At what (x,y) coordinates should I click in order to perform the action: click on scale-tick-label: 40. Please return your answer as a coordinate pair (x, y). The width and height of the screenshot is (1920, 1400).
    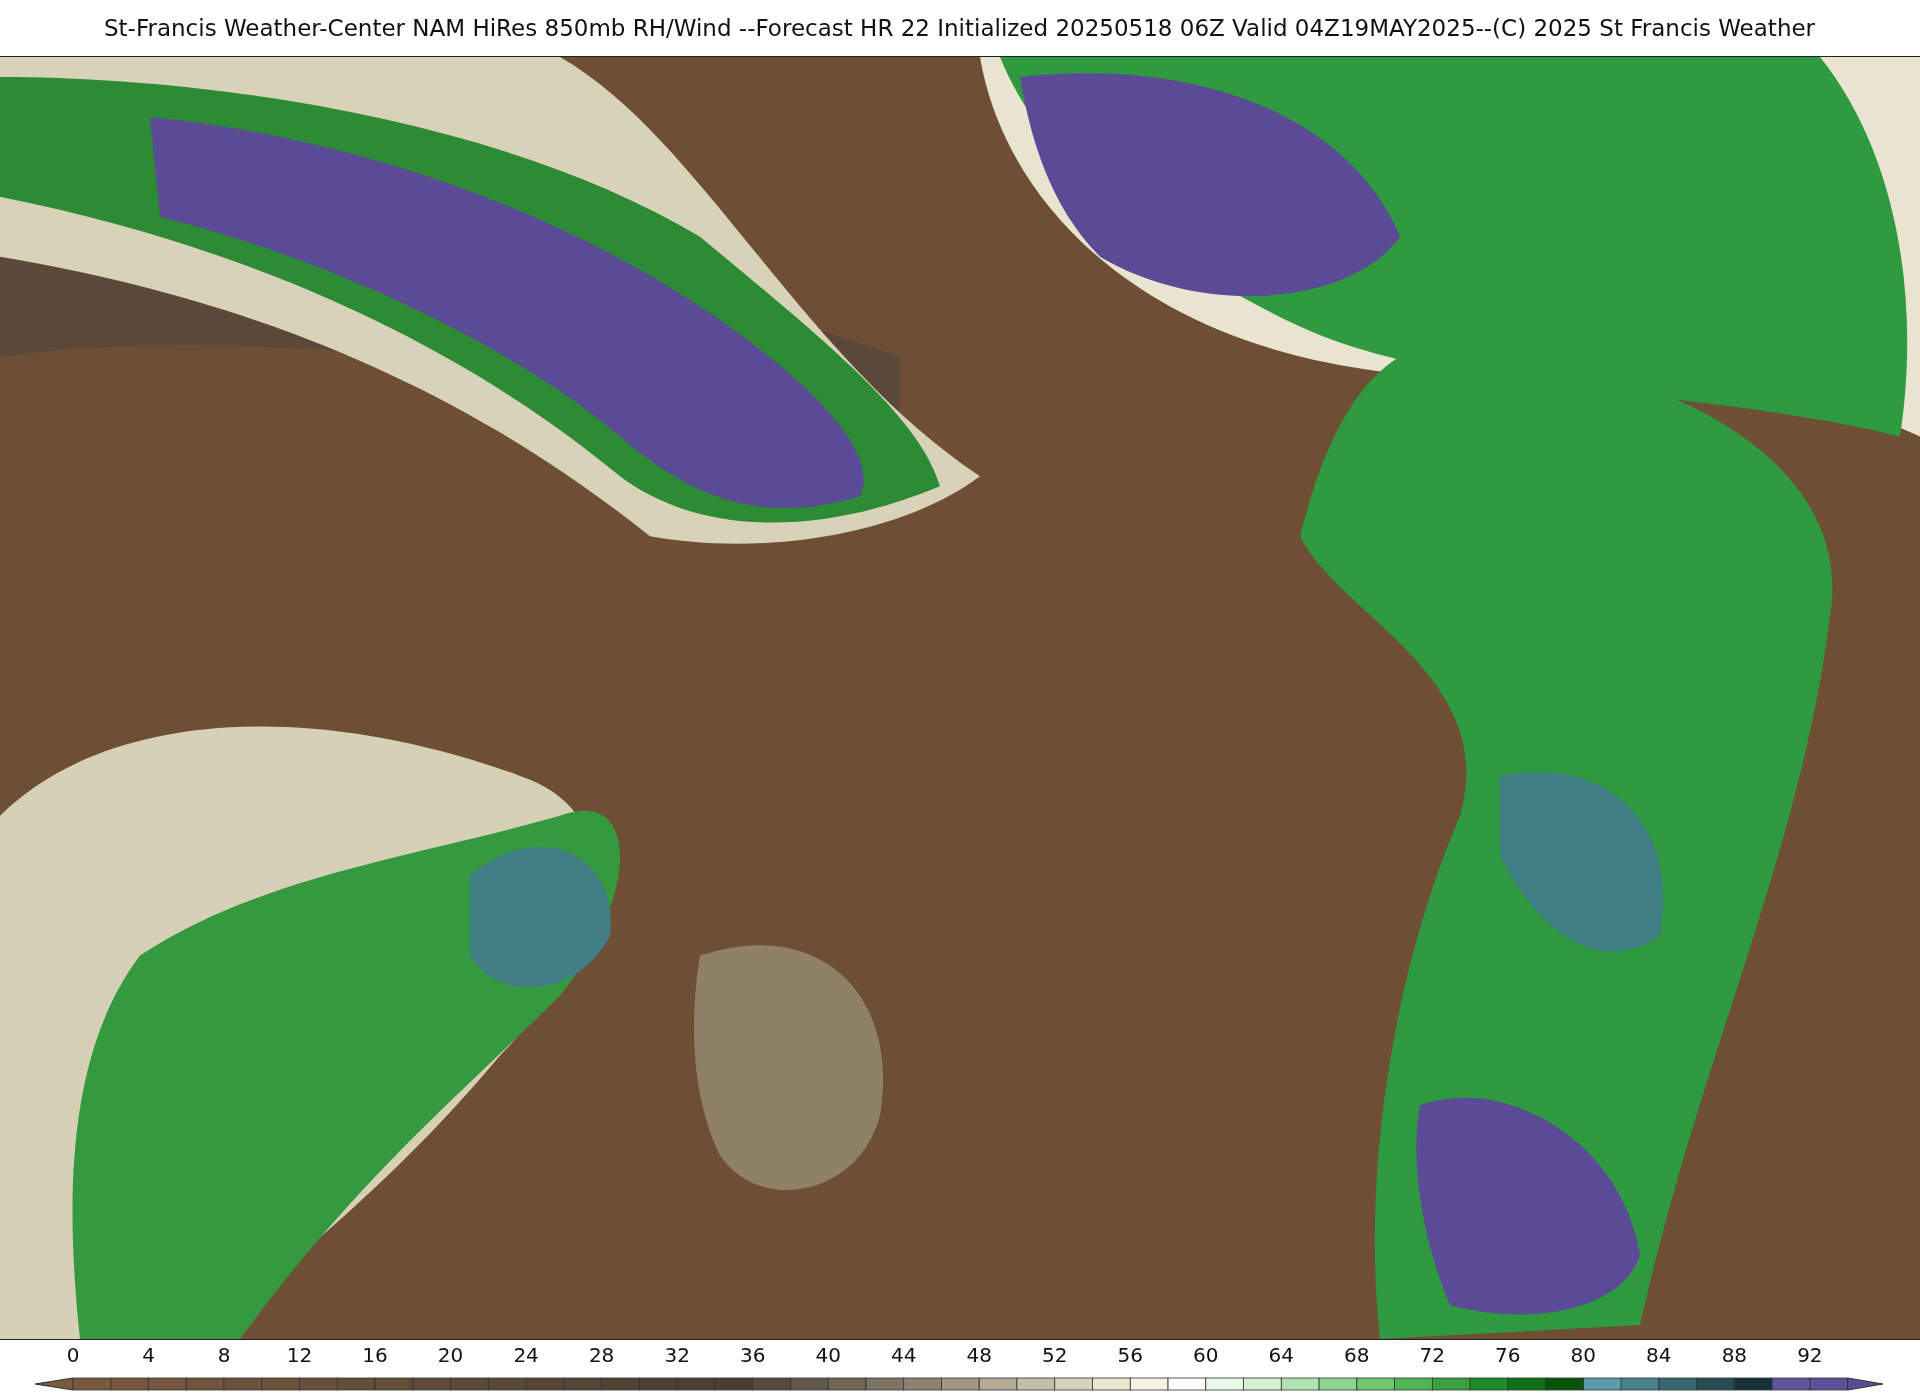
    Looking at the image, I should click on (828, 1355).